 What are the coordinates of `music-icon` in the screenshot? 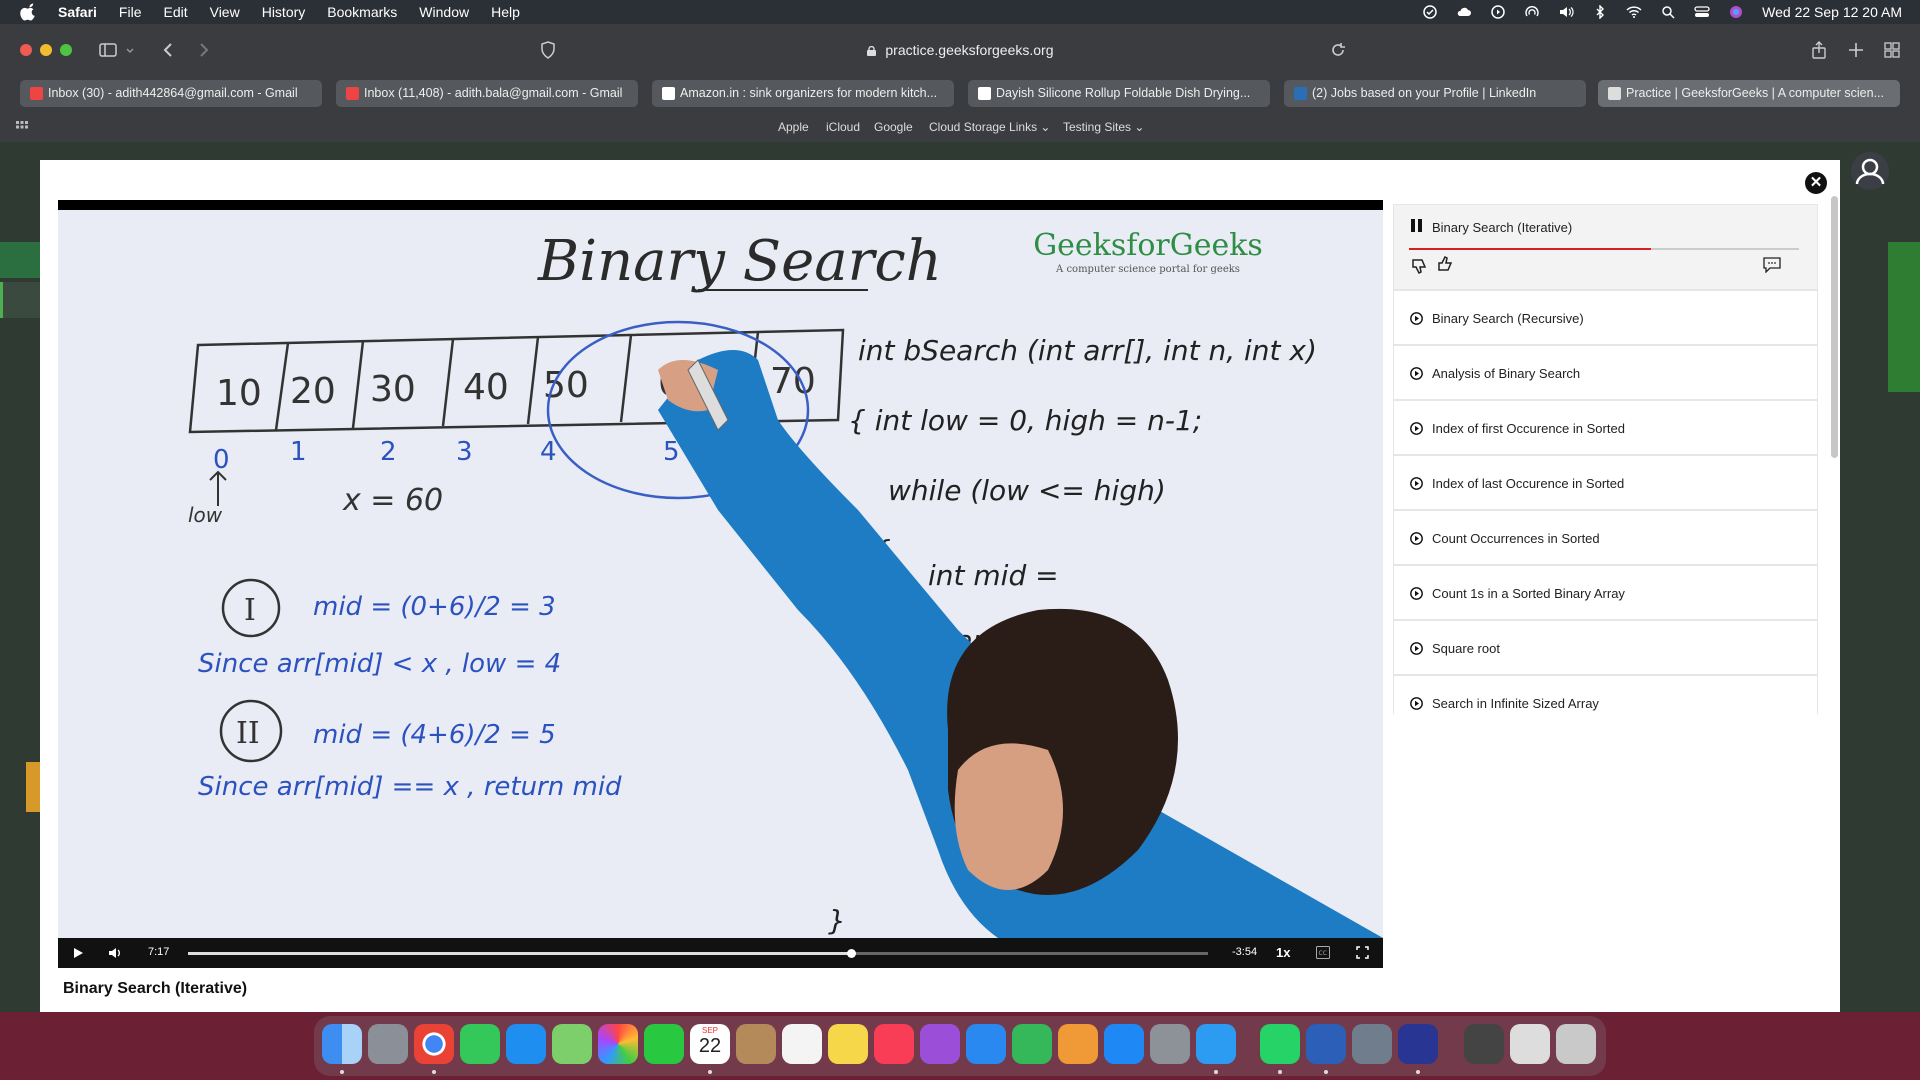 It's located at (894, 1044).